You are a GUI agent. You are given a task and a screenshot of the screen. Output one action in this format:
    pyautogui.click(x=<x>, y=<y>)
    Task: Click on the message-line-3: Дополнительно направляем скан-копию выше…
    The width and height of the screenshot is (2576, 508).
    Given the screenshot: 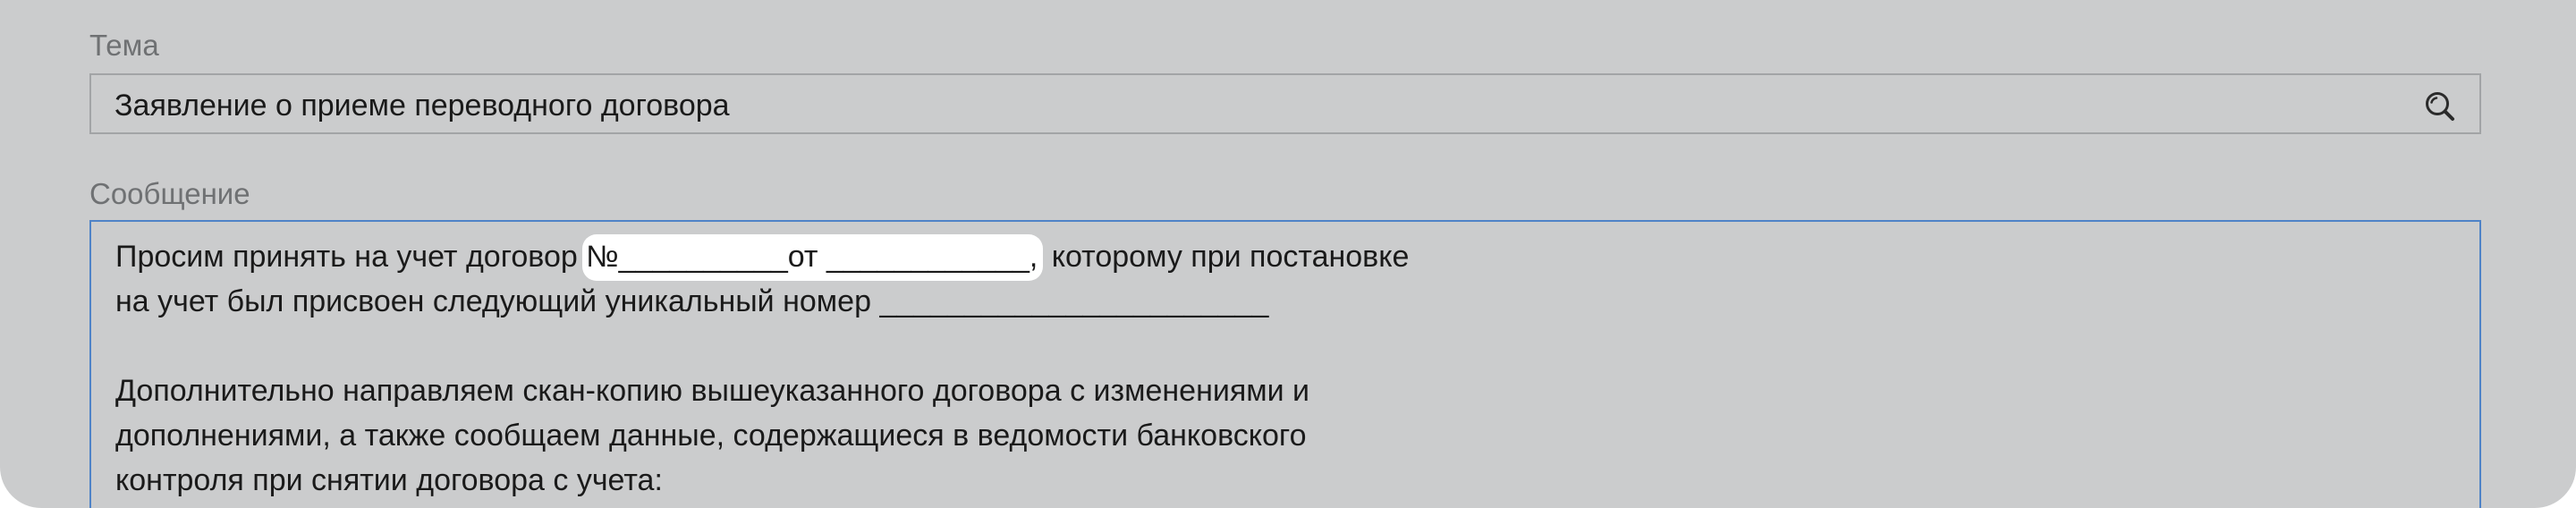 What is the action you would take?
    pyautogui.click(x=712, y=391)
    